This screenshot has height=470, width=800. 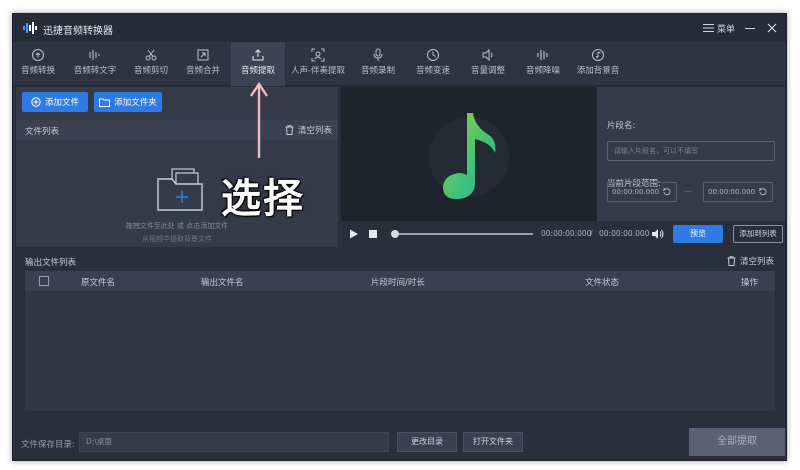 I want to click on tool-audio-merge: 音频合并, so click(x=203, y=64).